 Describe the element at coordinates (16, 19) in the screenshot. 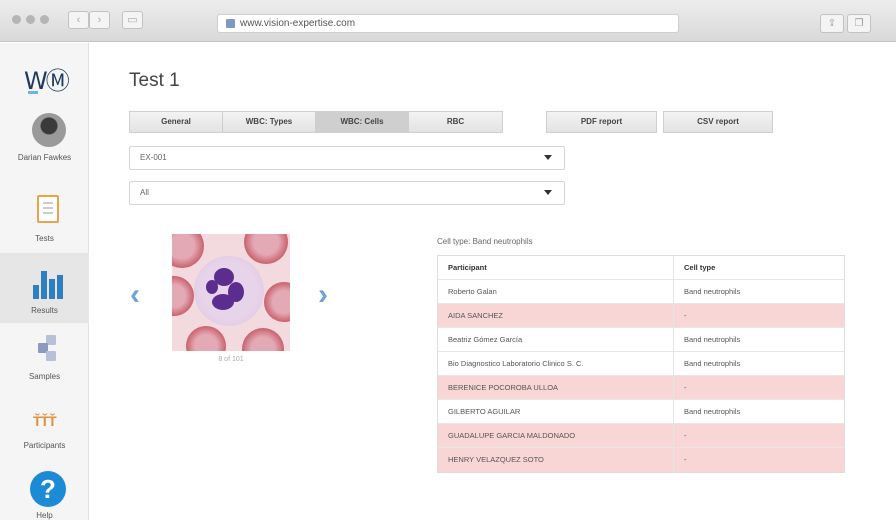

I see `close-window-dot` at that location.